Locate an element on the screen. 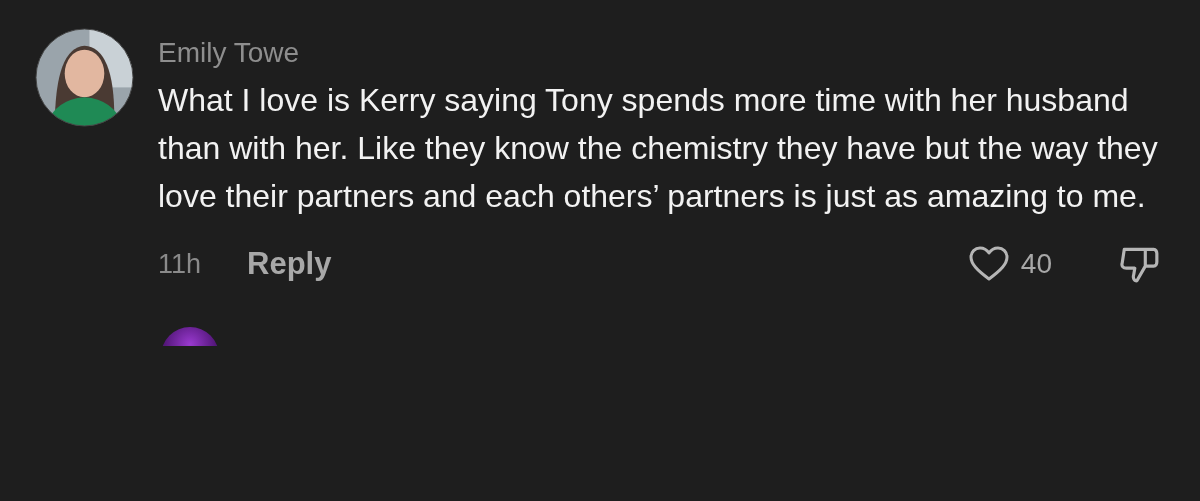 The image size is (1200, 501). timestamp: 11h is located at coordinates (180, 264).